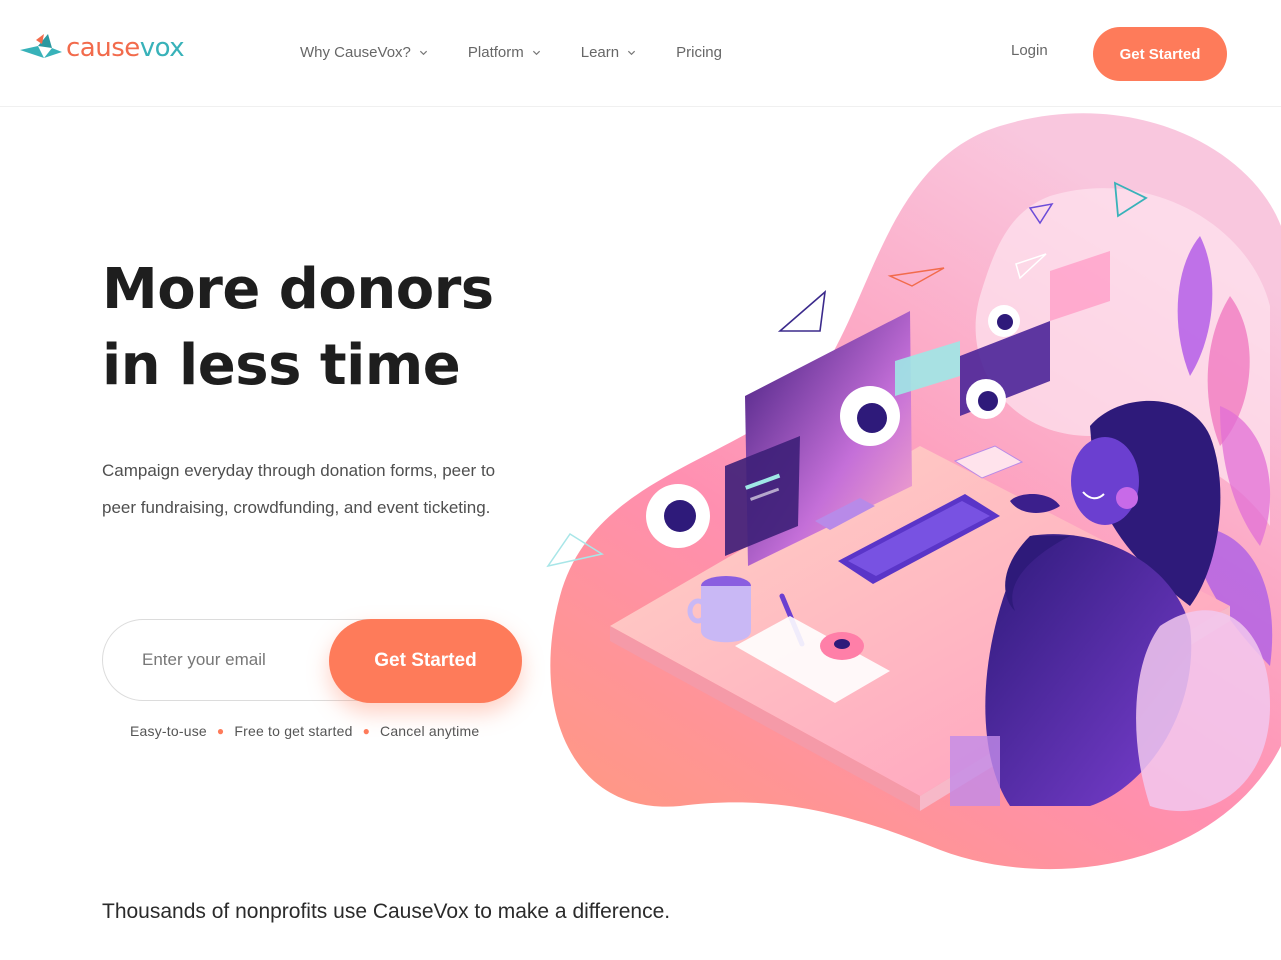 This screenshot has height=960, width=1281. I want to click on nav-item-why-causevox: Why CauseVox?, so click(364, 52).